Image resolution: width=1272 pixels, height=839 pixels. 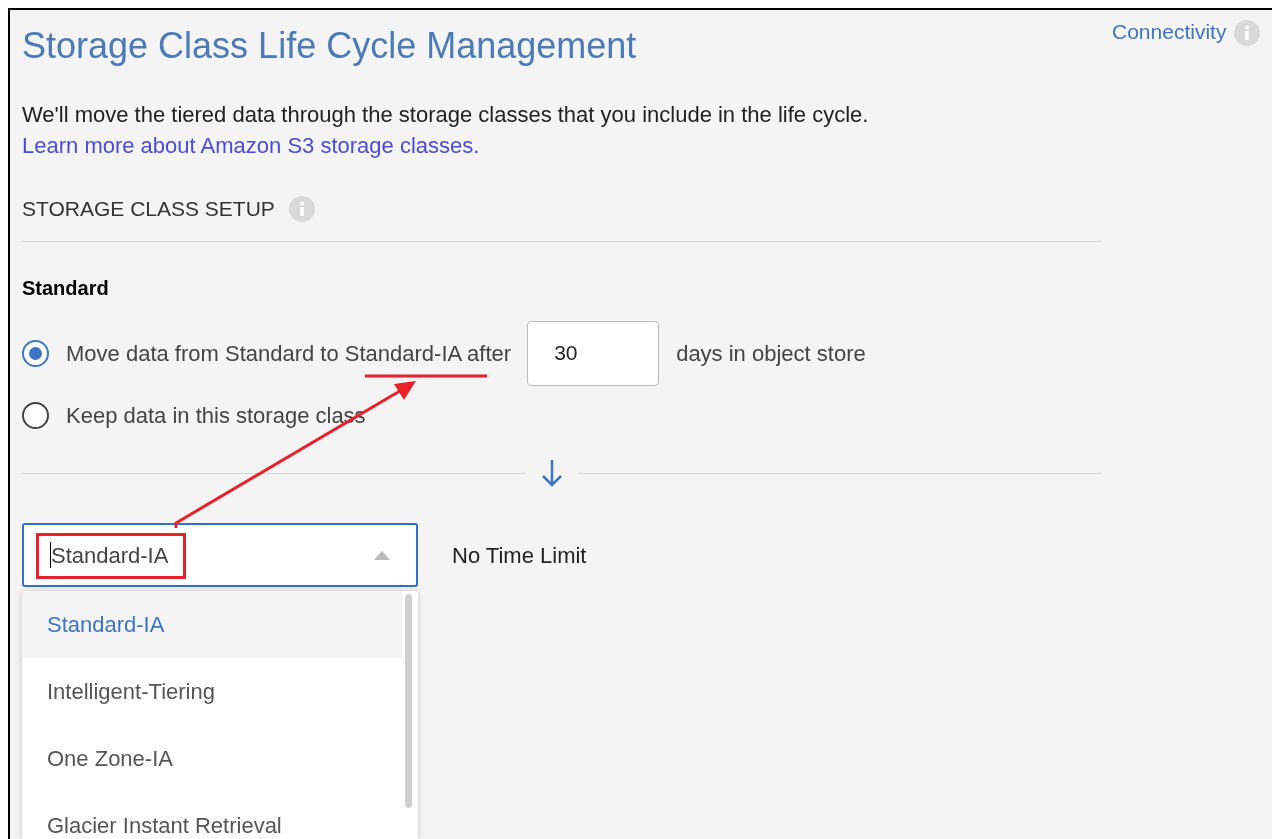 I want to click on option-label: Move data from Standard to Standard-IA after, so click(x=289, y=353).